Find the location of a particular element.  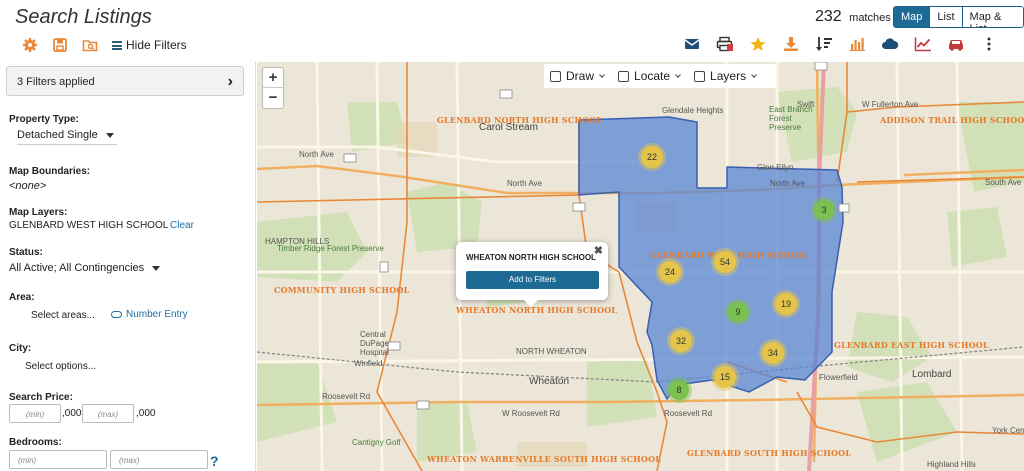

help-icon: ? is located at coordinates (214, 461).